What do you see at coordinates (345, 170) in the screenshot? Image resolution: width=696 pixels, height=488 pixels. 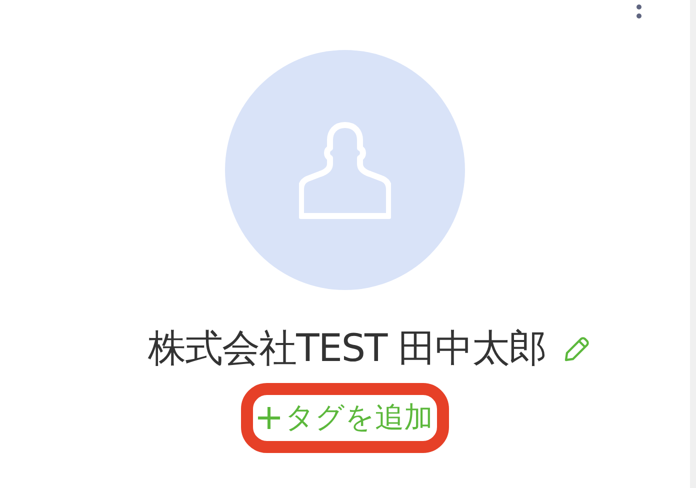 I see `person-icon` at bounding box center [345, 170].